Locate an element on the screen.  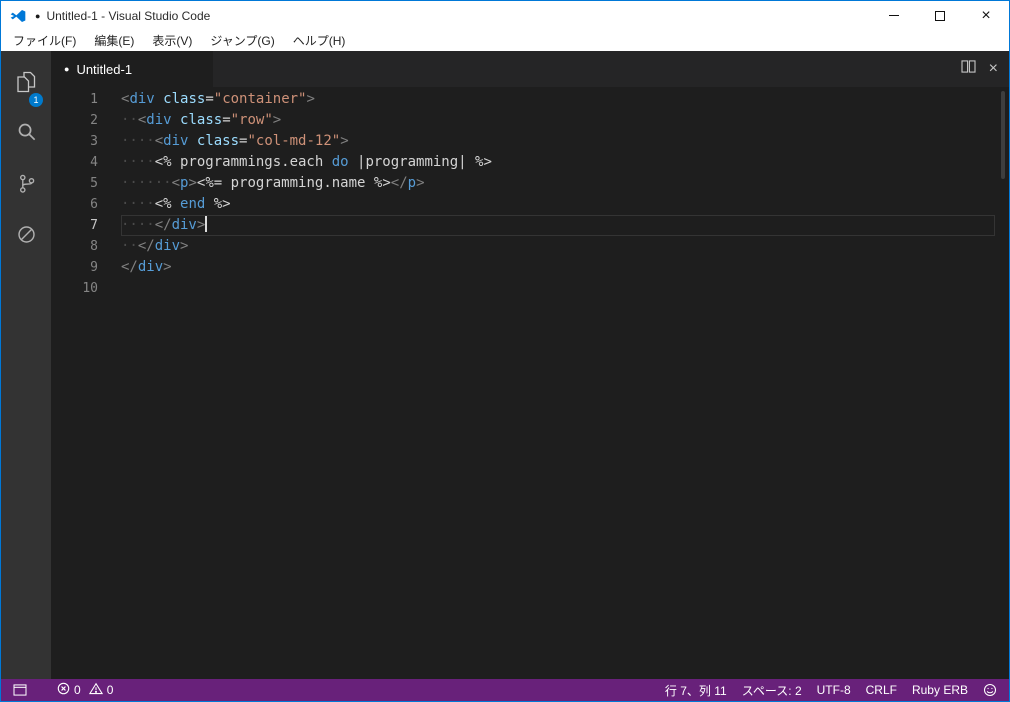
activity-item-explorer: 1 is located at coordinates (26, 84).